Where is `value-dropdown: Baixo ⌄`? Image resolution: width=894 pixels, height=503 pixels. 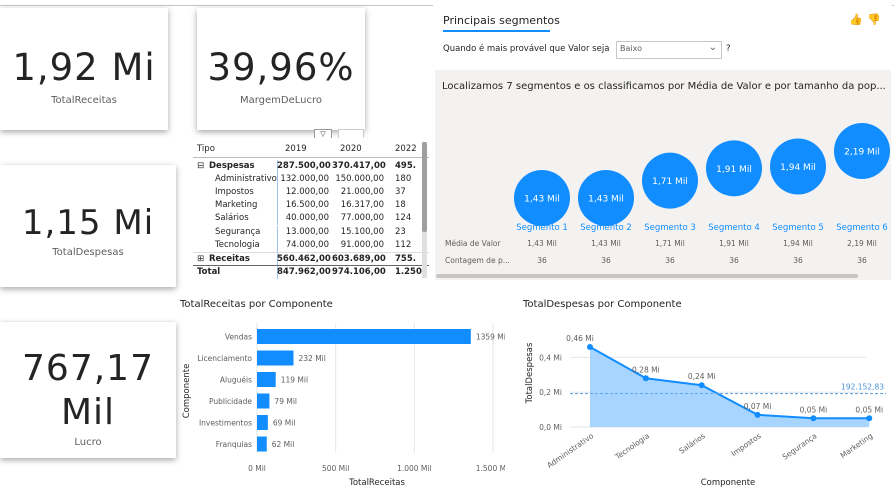 value-dropdown: Baixo ⌄ is located at coordinates (669, 50).